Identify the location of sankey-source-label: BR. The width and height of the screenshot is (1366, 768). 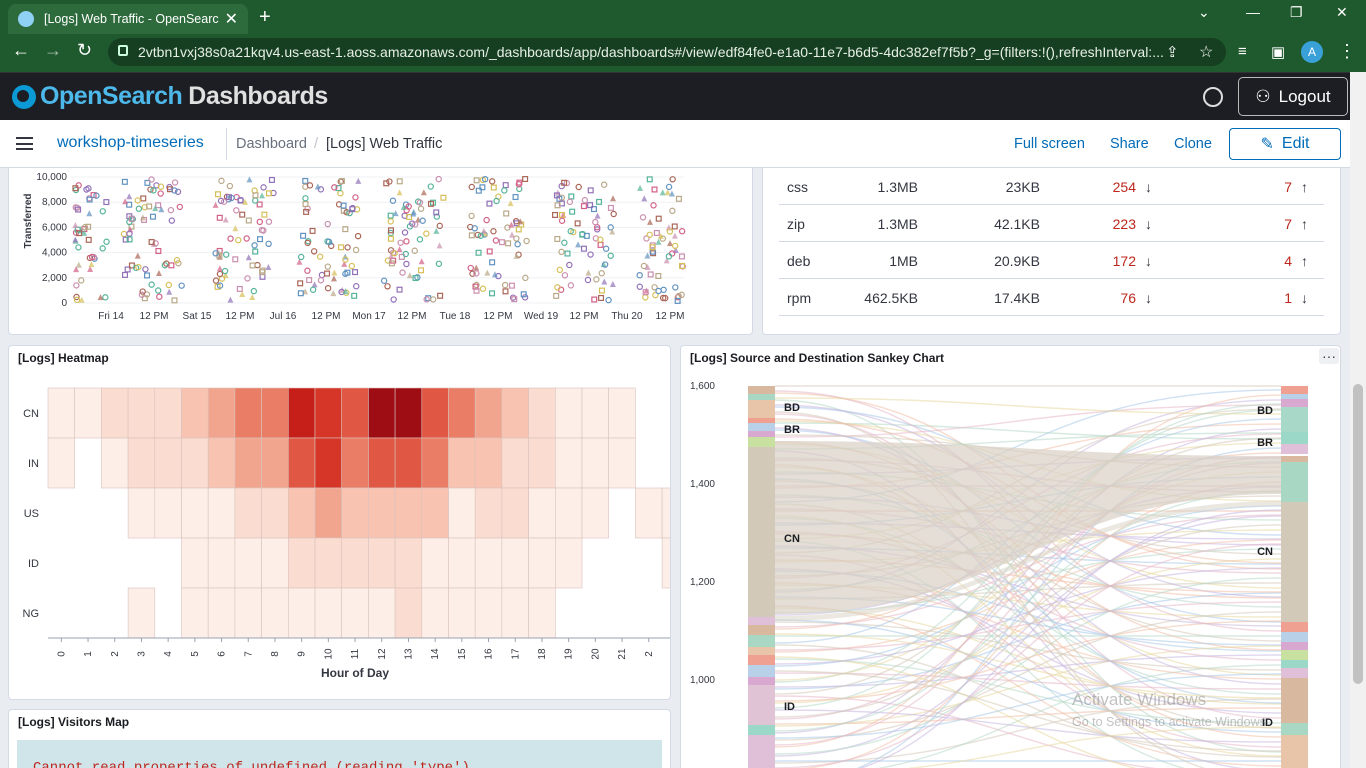
(792, 430).